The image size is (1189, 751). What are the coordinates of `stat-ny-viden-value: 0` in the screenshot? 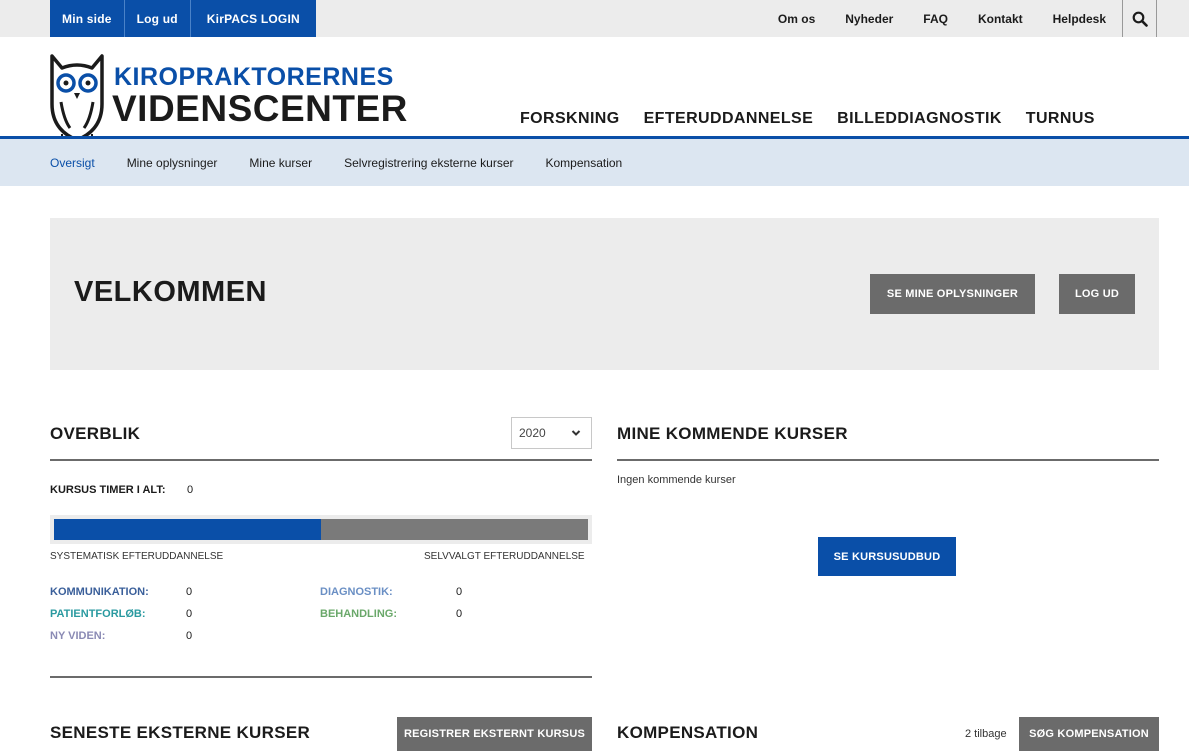 It's located at (189, 636).